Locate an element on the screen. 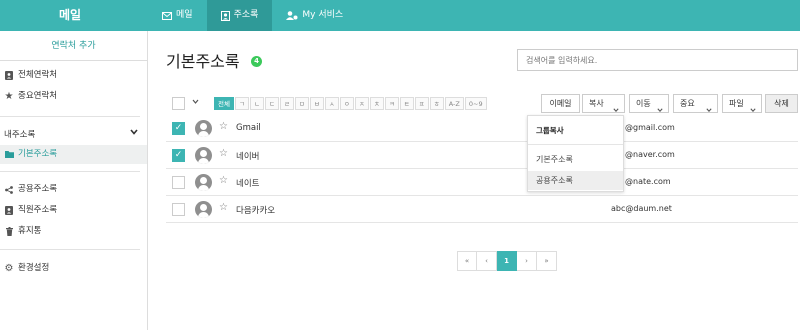 Image resolution: width=800 pixels, height=330 pixels. filter-a-z: A-Z is located at coordinates (454, 103).